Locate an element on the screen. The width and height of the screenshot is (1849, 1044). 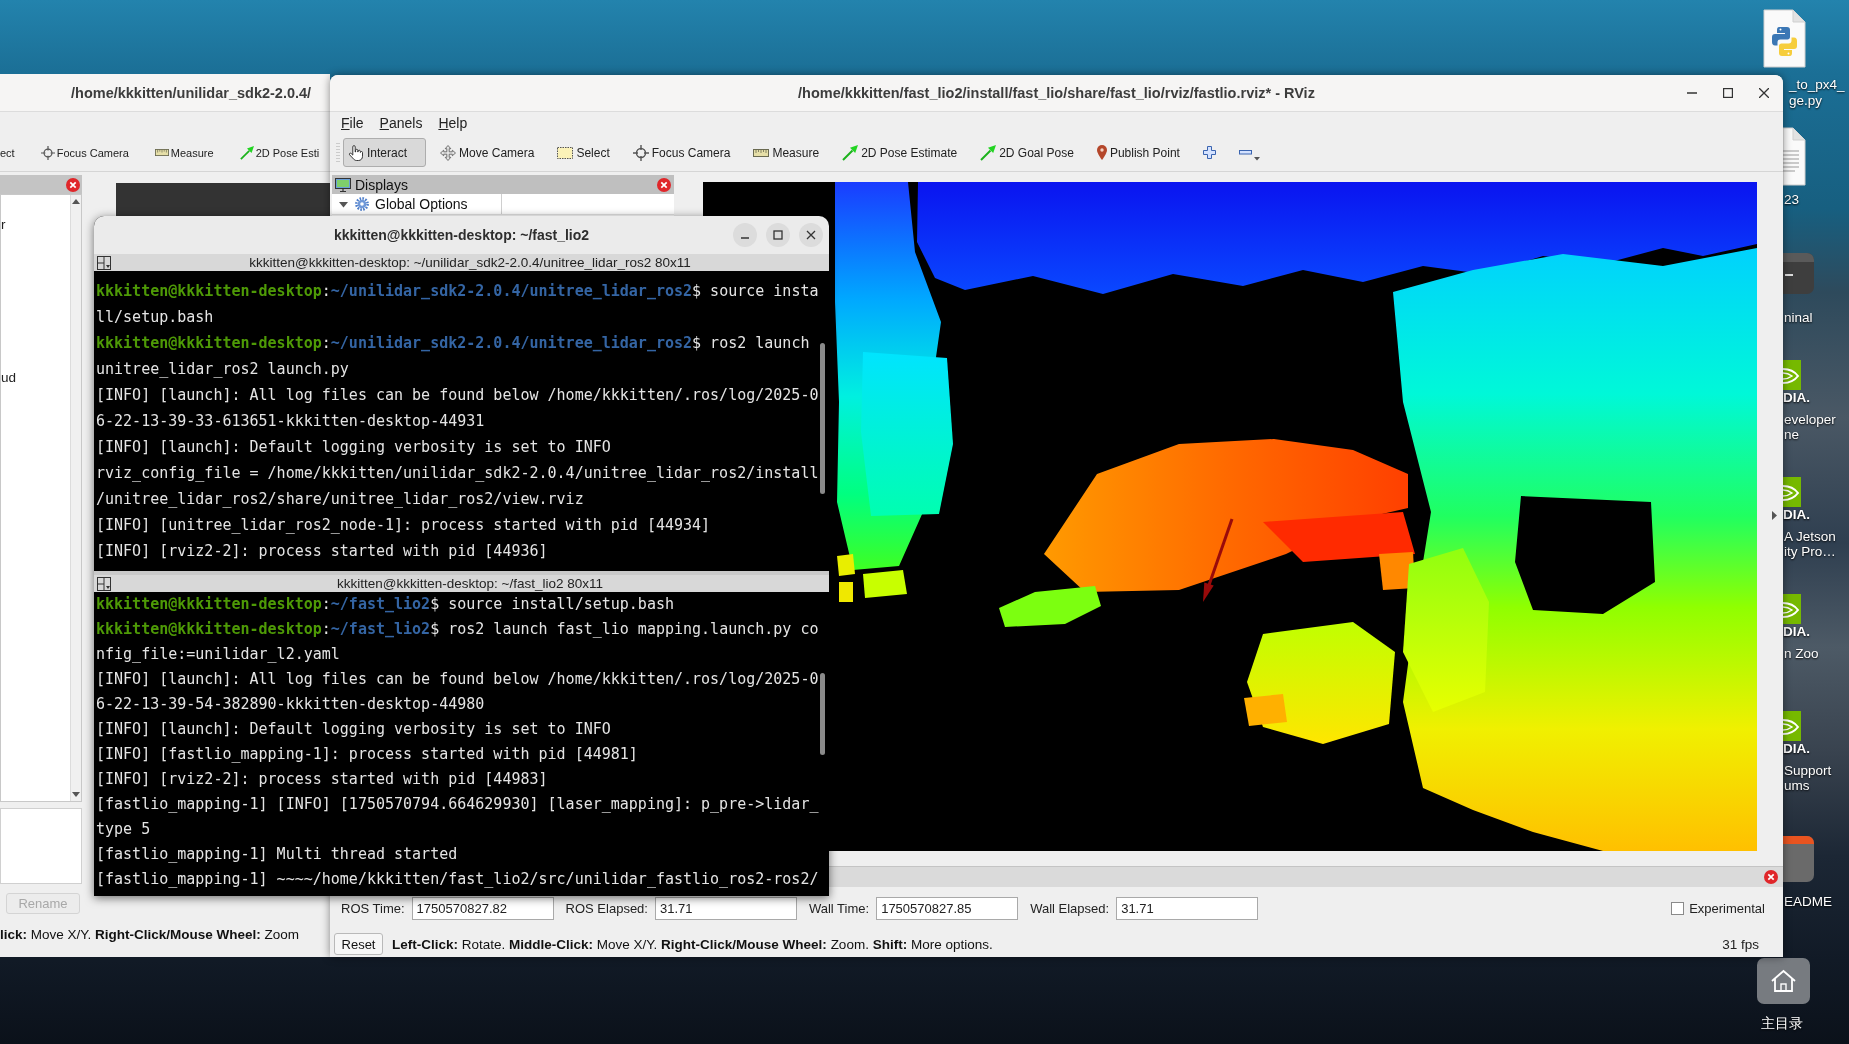
expand-arrow-icon is located at coordinates (343, 204).